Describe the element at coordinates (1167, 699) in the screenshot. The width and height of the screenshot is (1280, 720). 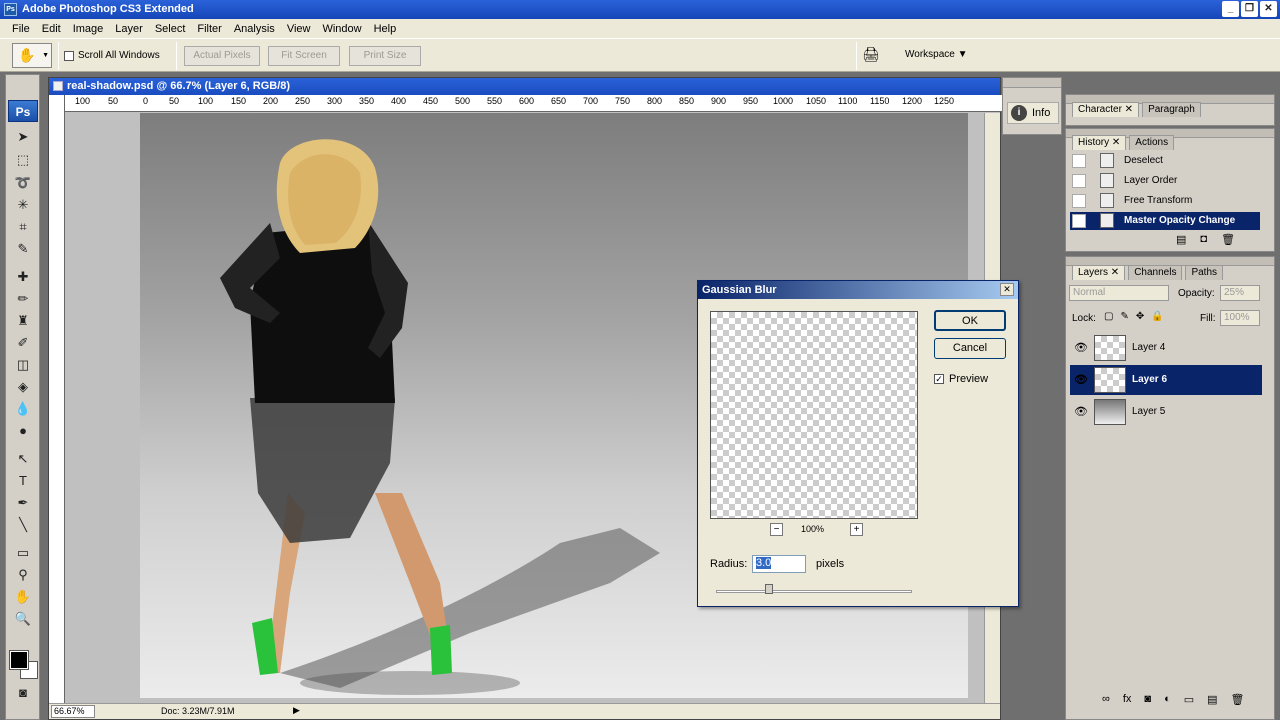
I see `adjustment-layer-icon: ◐` at that location.